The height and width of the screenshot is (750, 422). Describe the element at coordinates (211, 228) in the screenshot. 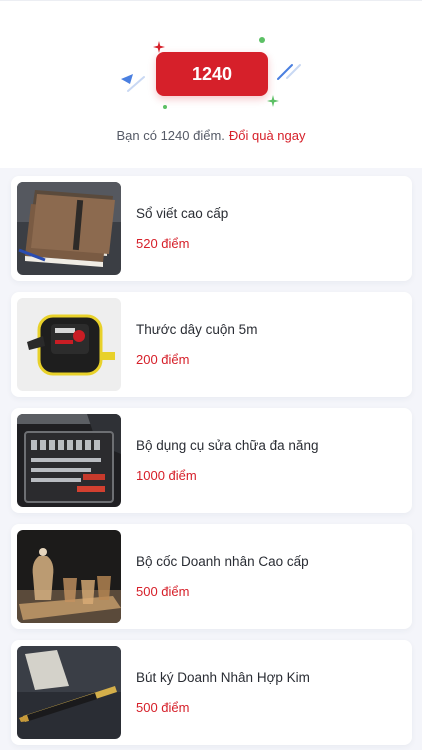

I see `gift-card: Sổ viết cao cấp 520 điểm` at that location.